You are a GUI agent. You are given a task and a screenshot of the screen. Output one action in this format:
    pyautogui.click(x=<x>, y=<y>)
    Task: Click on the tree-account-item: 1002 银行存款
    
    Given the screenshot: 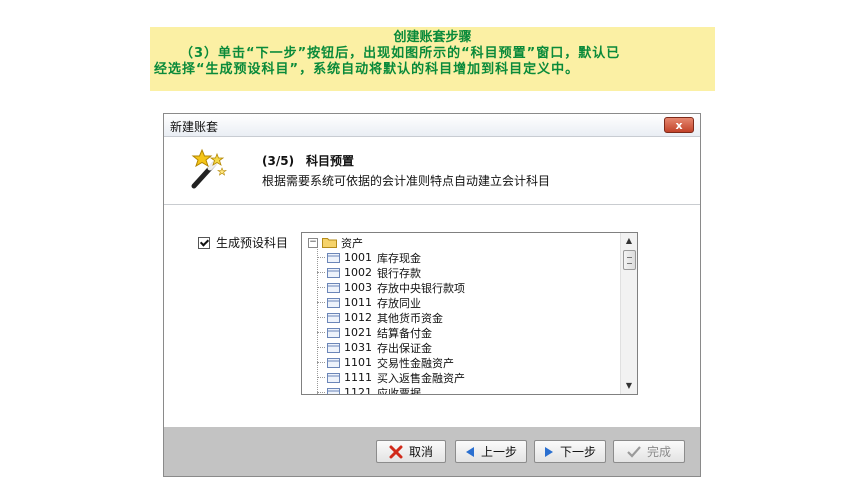 What is the action you would take?
    pyautogui.click(x=369, y=272)
    